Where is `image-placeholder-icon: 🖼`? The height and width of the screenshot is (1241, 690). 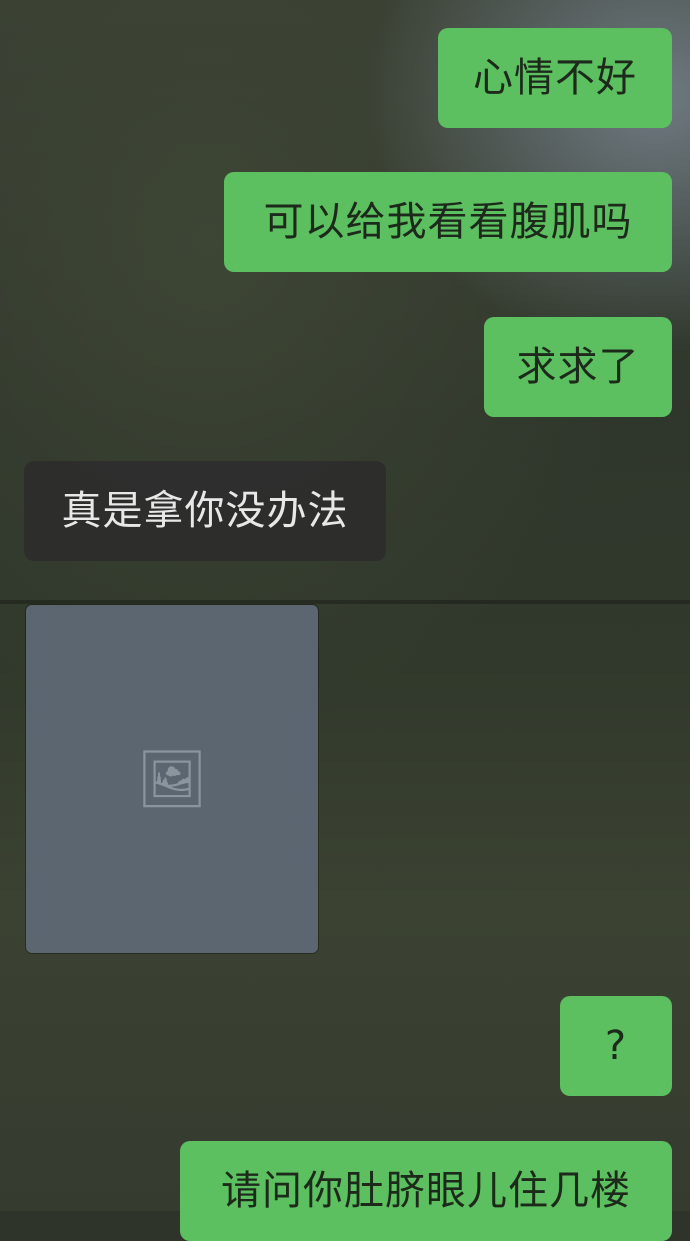 image-placeholder-icon: 🖼 is located at coordinates (172, 779).